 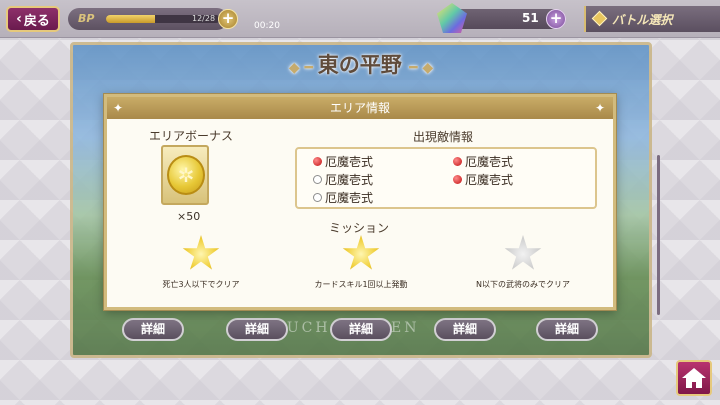 I want to click on detail-buttons-row: 詳細 詳細 詳細 詳細 詳細, so click(x=360, y=330).